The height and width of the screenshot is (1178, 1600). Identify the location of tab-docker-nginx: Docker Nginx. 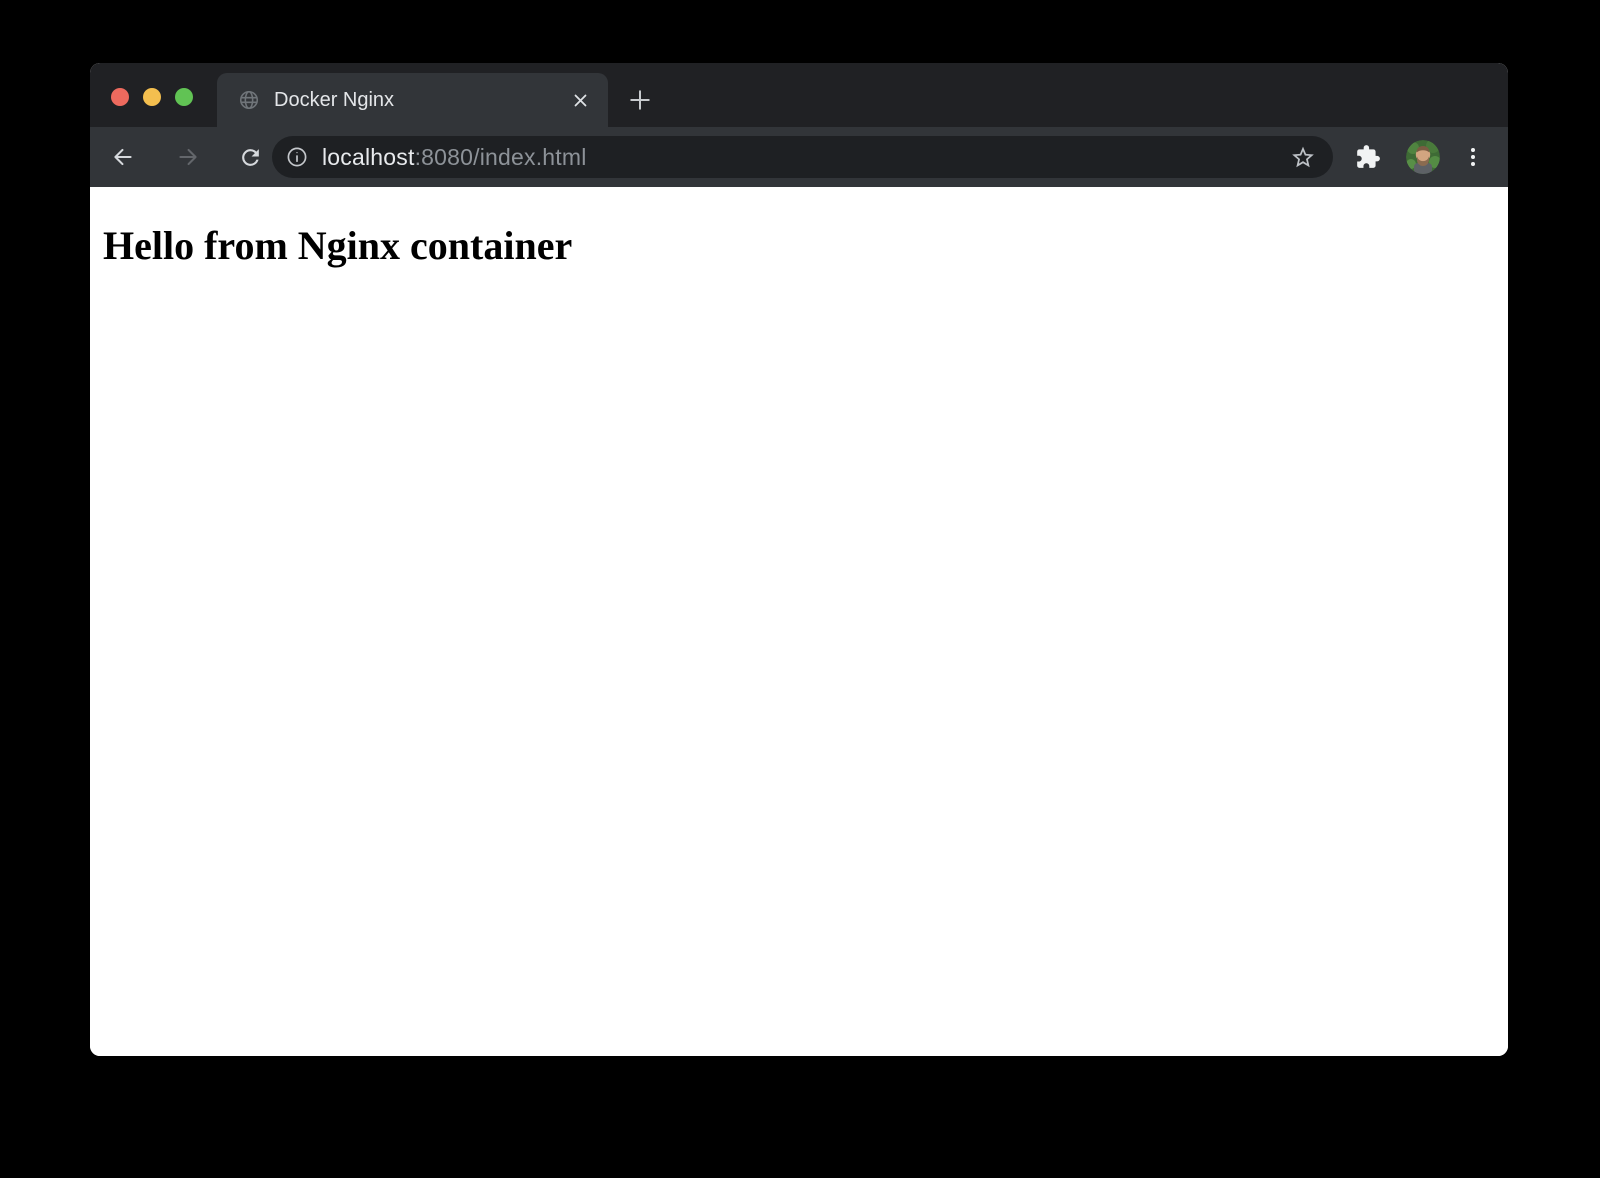
(412, 100).